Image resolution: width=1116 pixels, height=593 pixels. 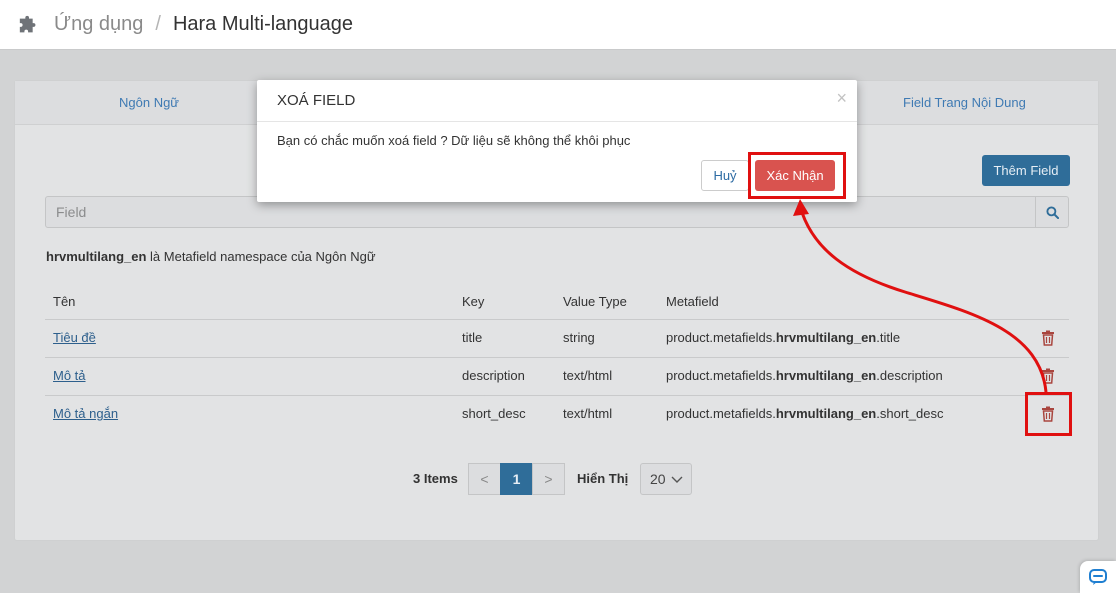 I want to click on field-value-type: string, so click(x=579, y=337).